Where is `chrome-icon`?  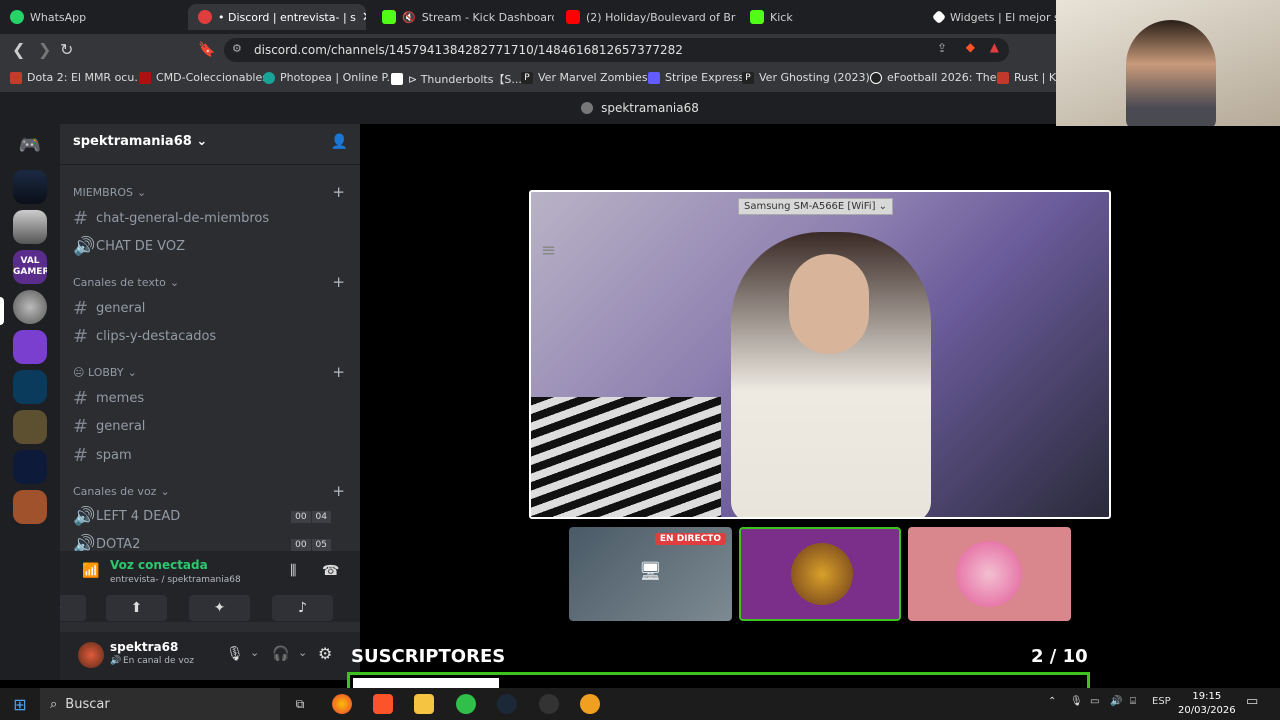 chrome-icon is located at coordinates (342, 704).